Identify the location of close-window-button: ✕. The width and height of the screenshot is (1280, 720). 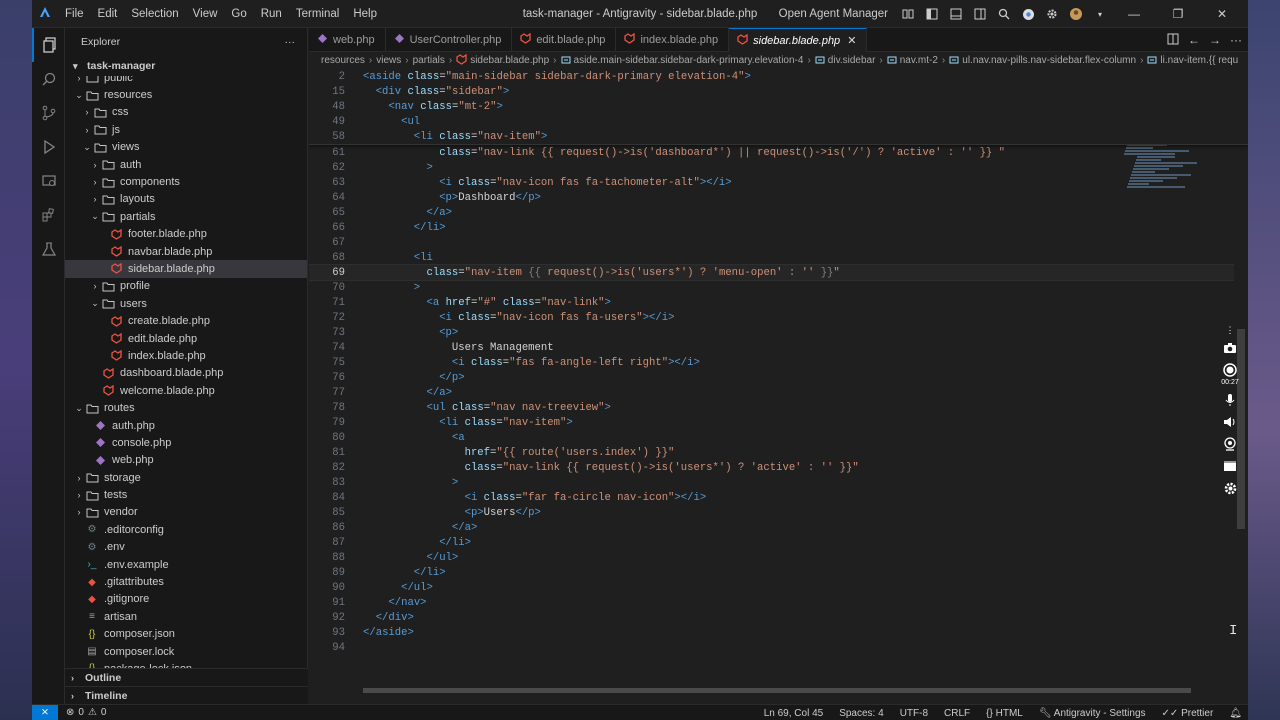
(1222, 14).